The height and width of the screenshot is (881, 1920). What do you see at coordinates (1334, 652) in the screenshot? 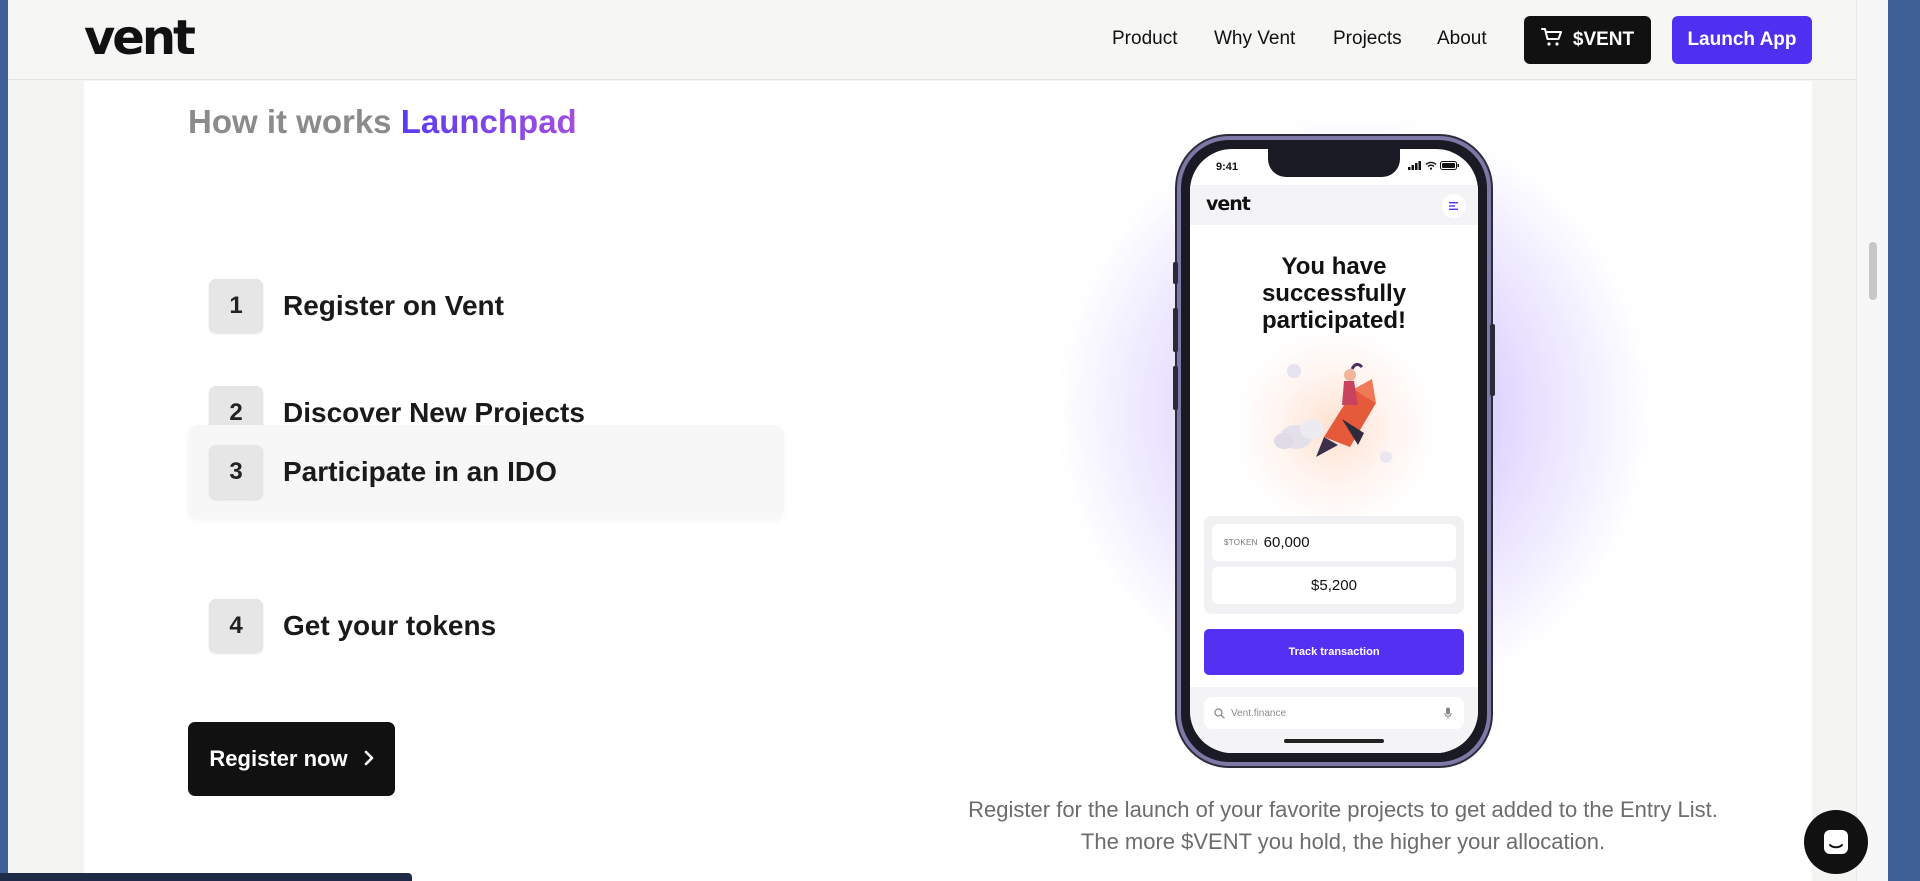
I see `track-transaction-button: Track transaction` at bounding box center [1334, 652].